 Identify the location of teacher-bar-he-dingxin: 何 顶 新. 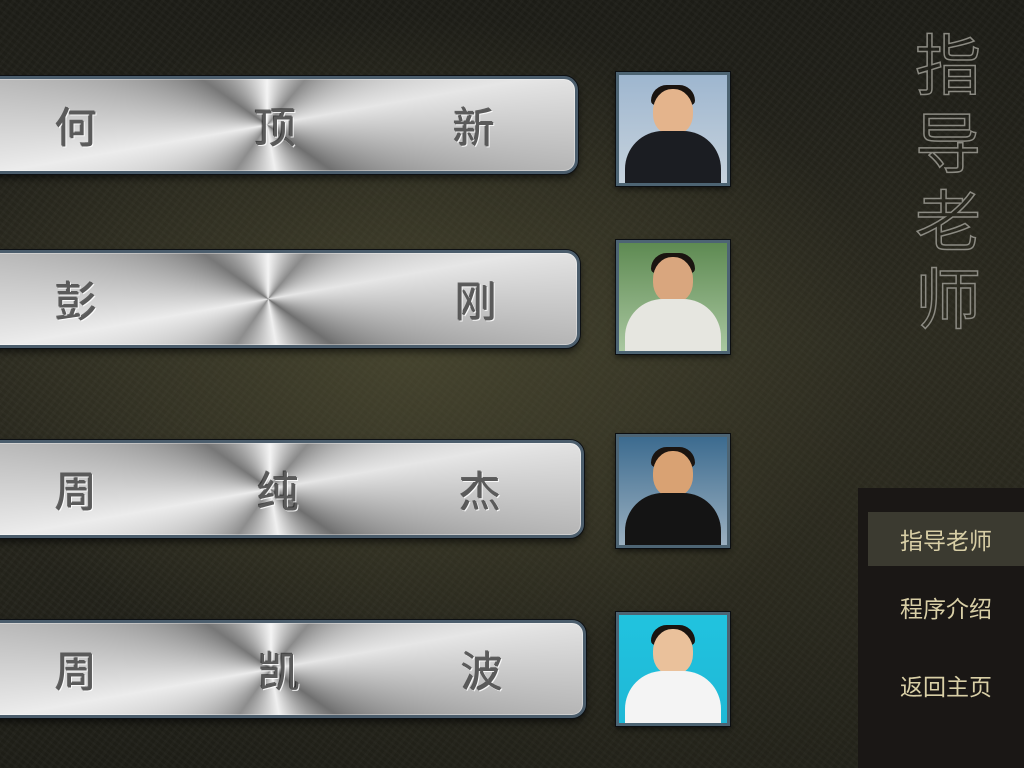
(289, 125).